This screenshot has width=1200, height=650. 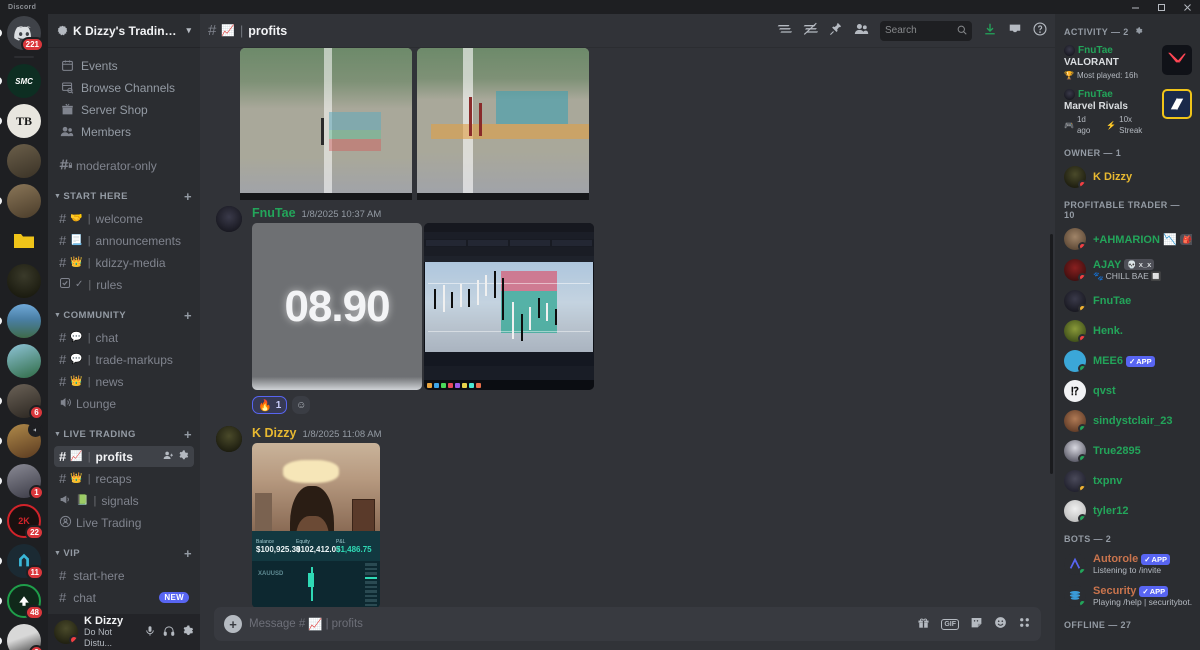 What do you see at coordinates (233, 624) in the screenshot?
I see `attach-icon: +` at bounding box center [233, 624].